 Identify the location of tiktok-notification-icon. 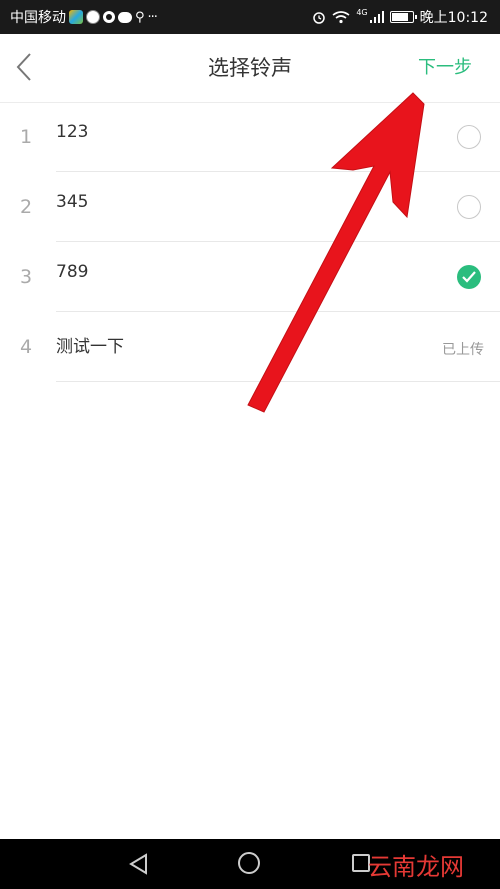
(93, 17).